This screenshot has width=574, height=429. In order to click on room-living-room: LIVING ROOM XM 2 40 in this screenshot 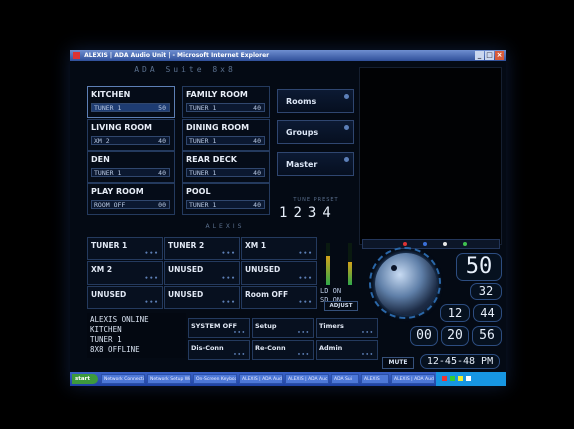, I will do `click(131, 135)`.